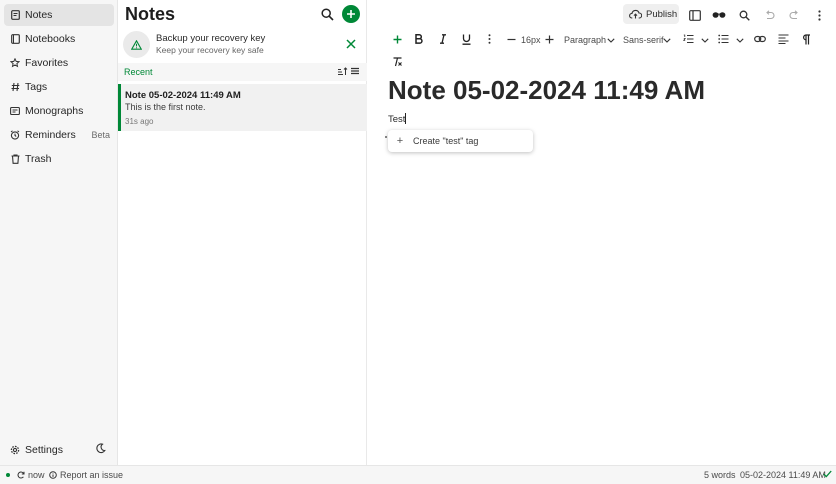 The image size is (836, 484). I want to click on cloud-upload-icon, so click(635, 14).